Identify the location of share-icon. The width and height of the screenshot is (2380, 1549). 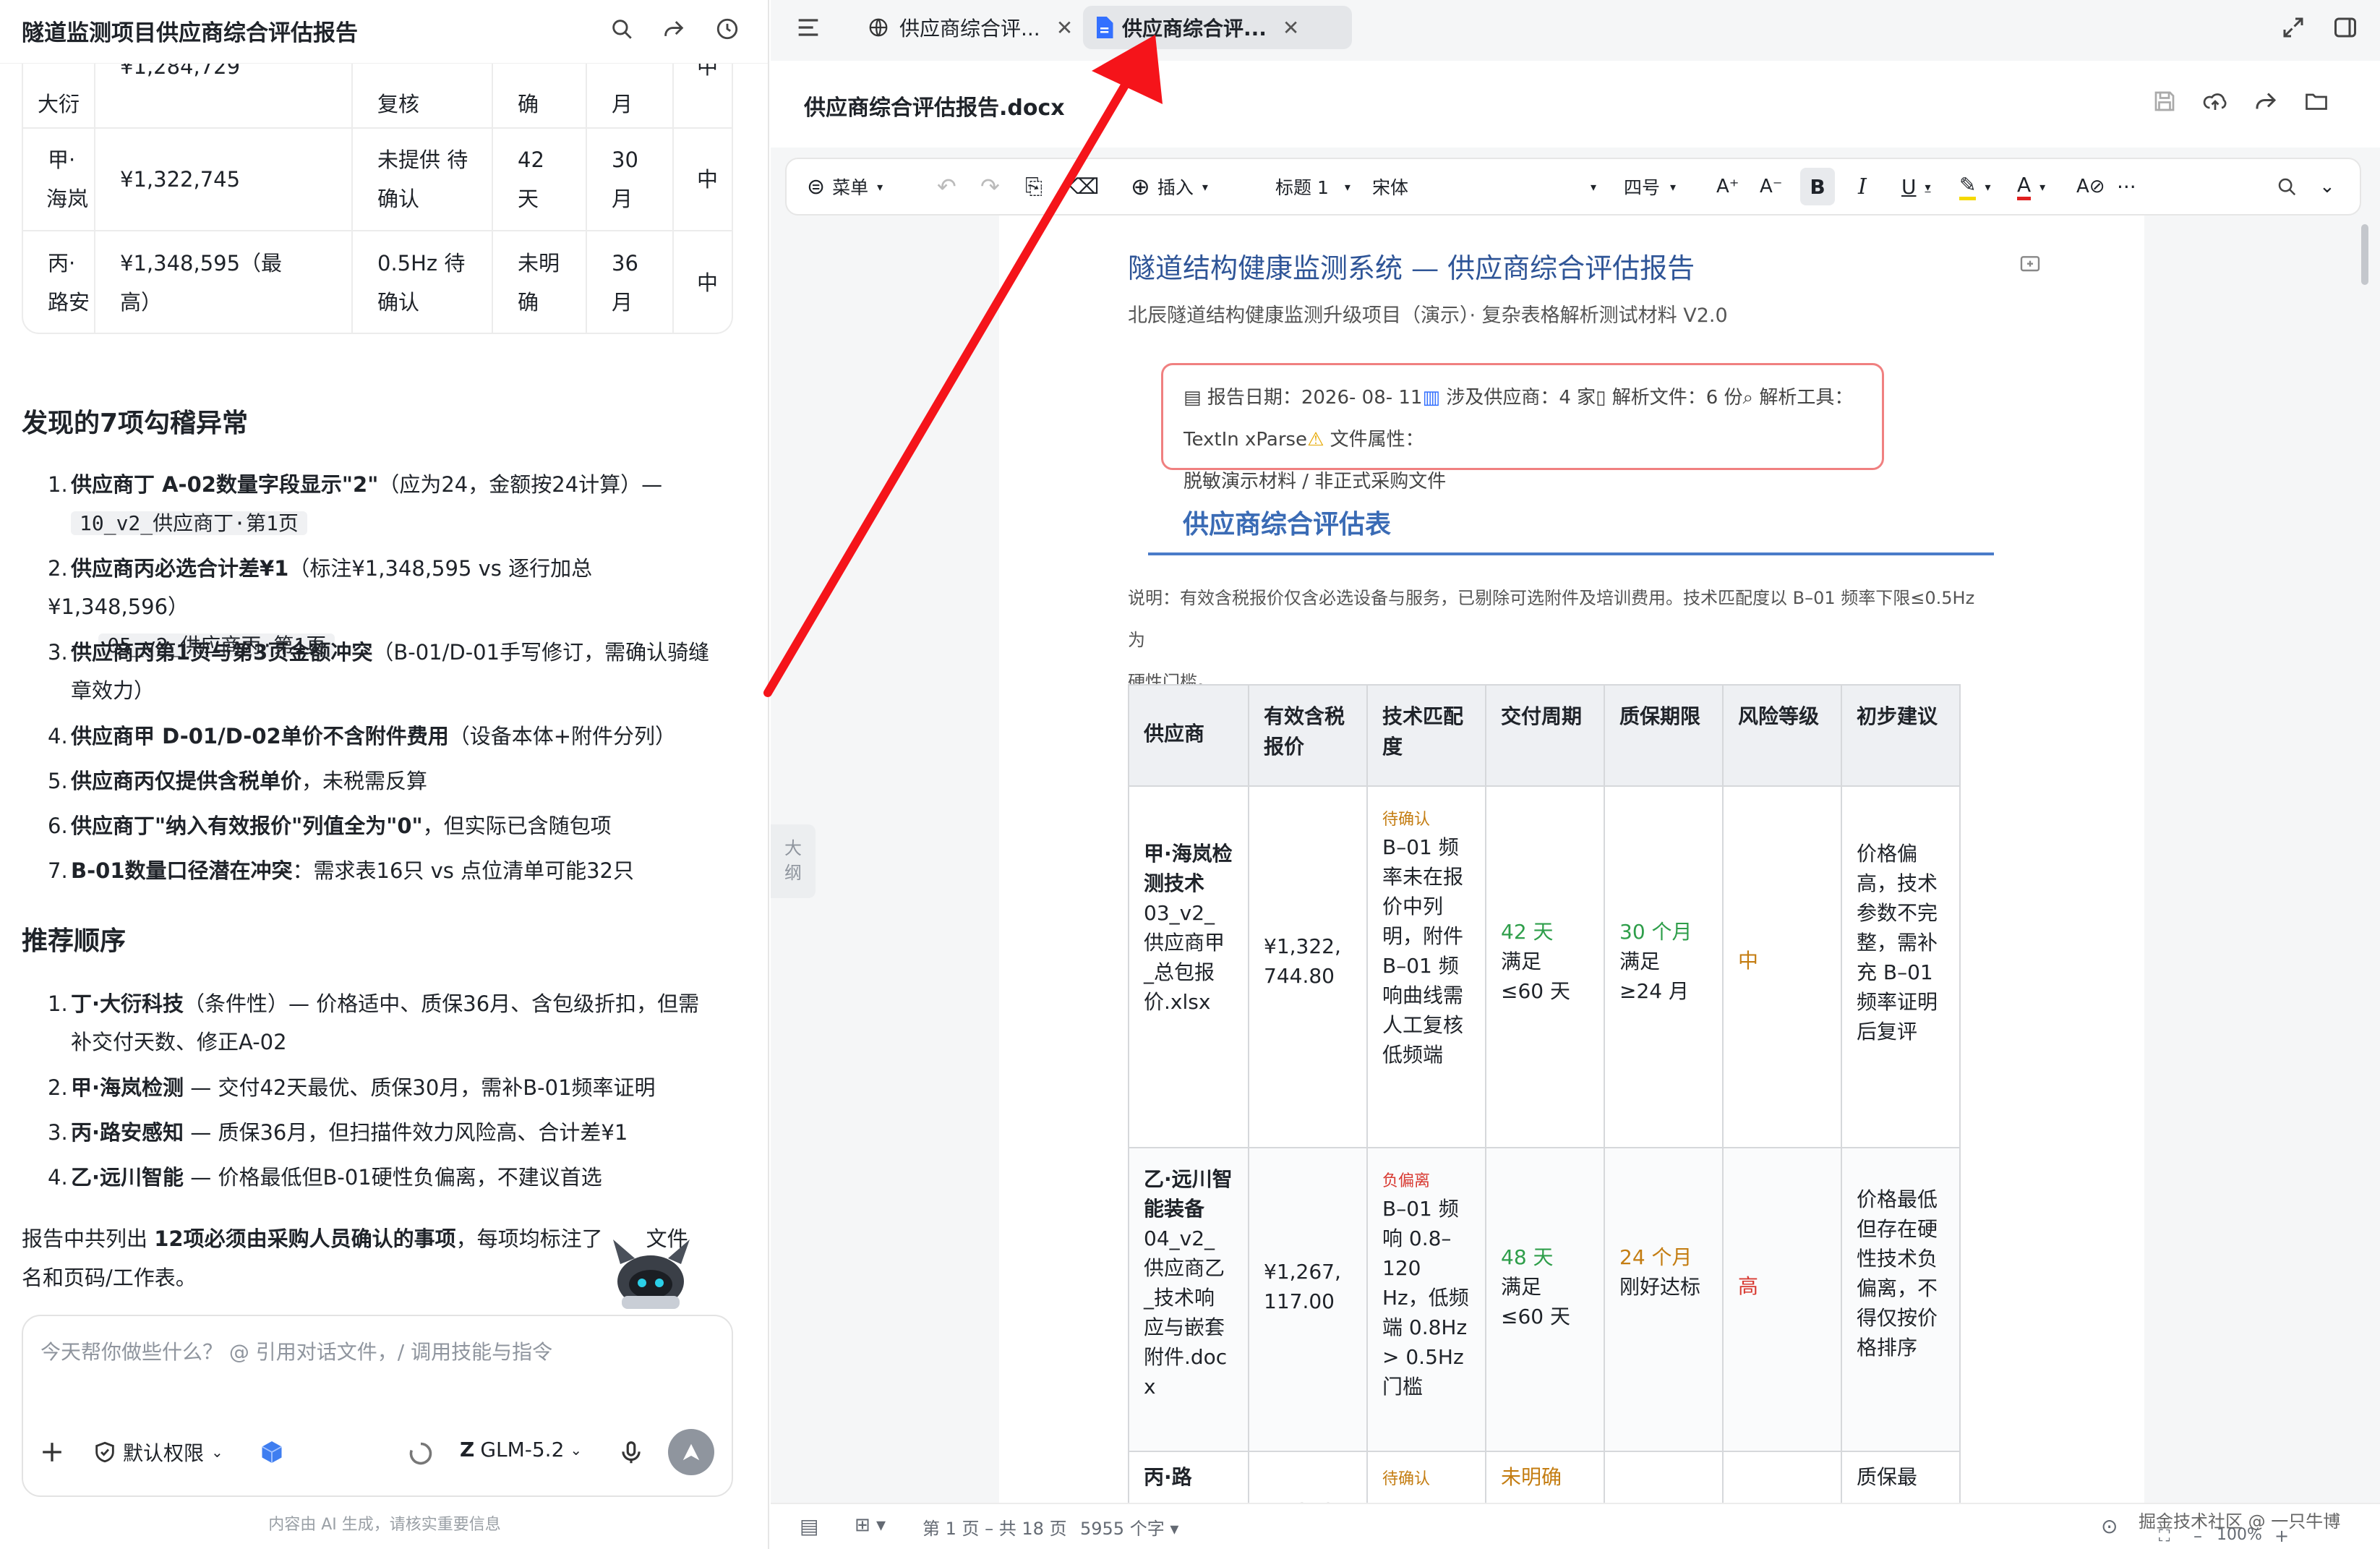
(674, 29).